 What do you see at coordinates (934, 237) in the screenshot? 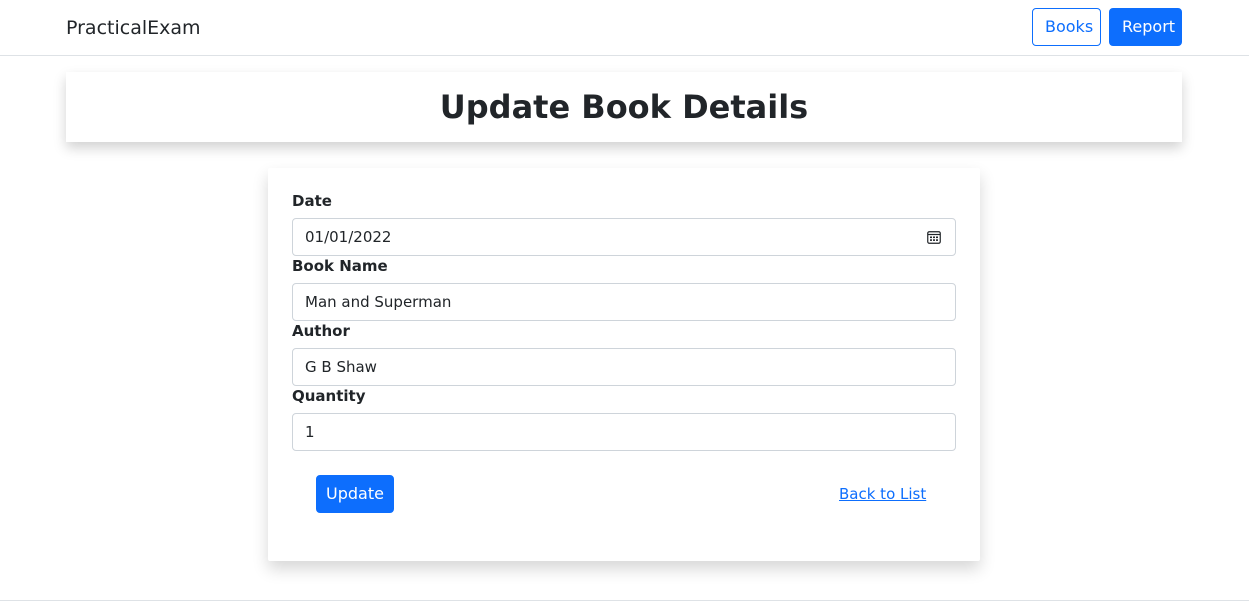
I see `calendar-icon` at bounding box center [934, 237].